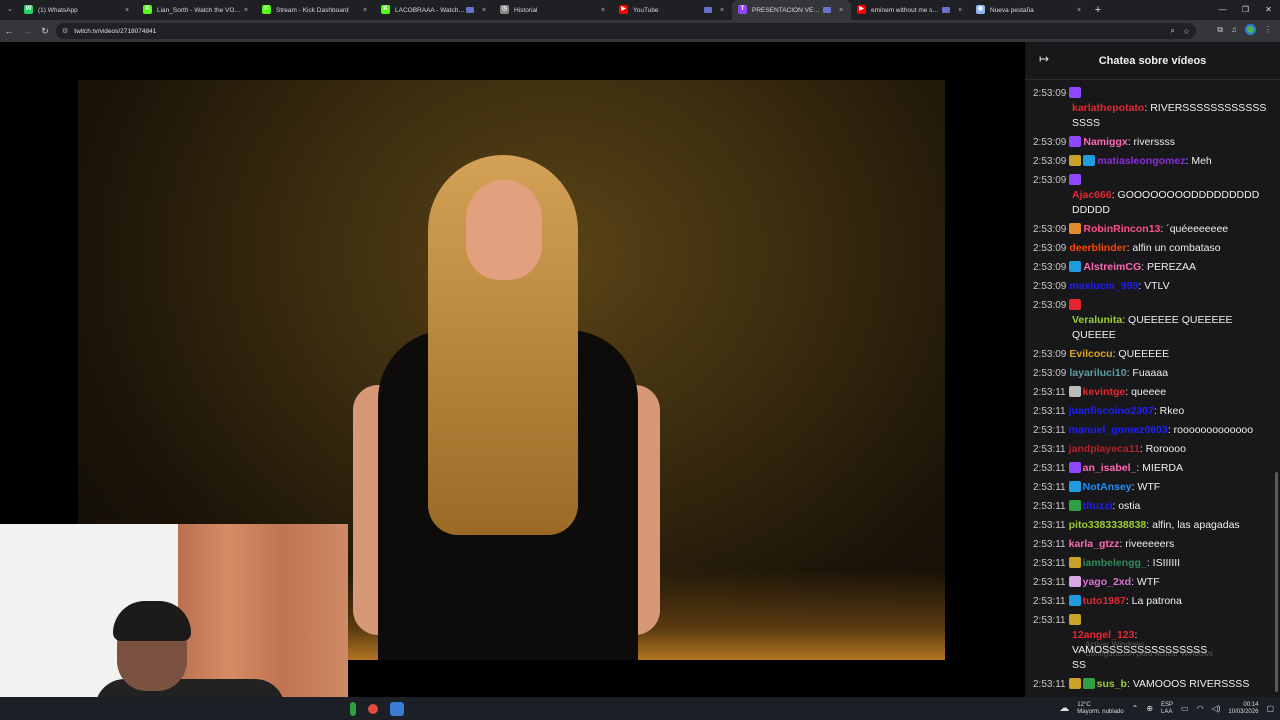 Image resolution: width=1280 pixels, height=720 pixels. Describe the element at coordinates (1097, 320) in the screenshot. I see `chat-username: Veralunita` at that location.